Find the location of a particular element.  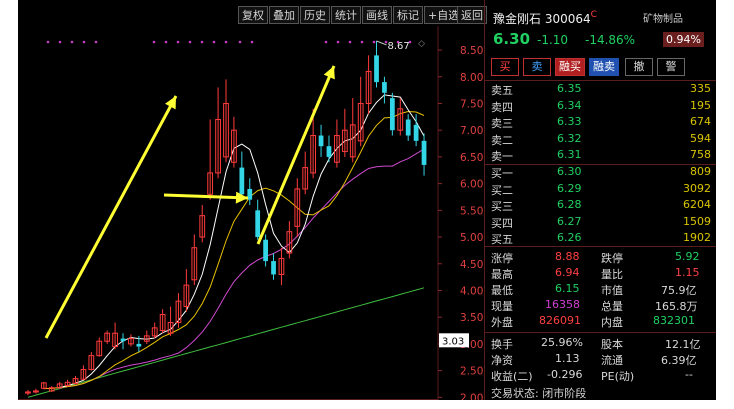

price-change: -1.10 is located at coordinates (553, 40).